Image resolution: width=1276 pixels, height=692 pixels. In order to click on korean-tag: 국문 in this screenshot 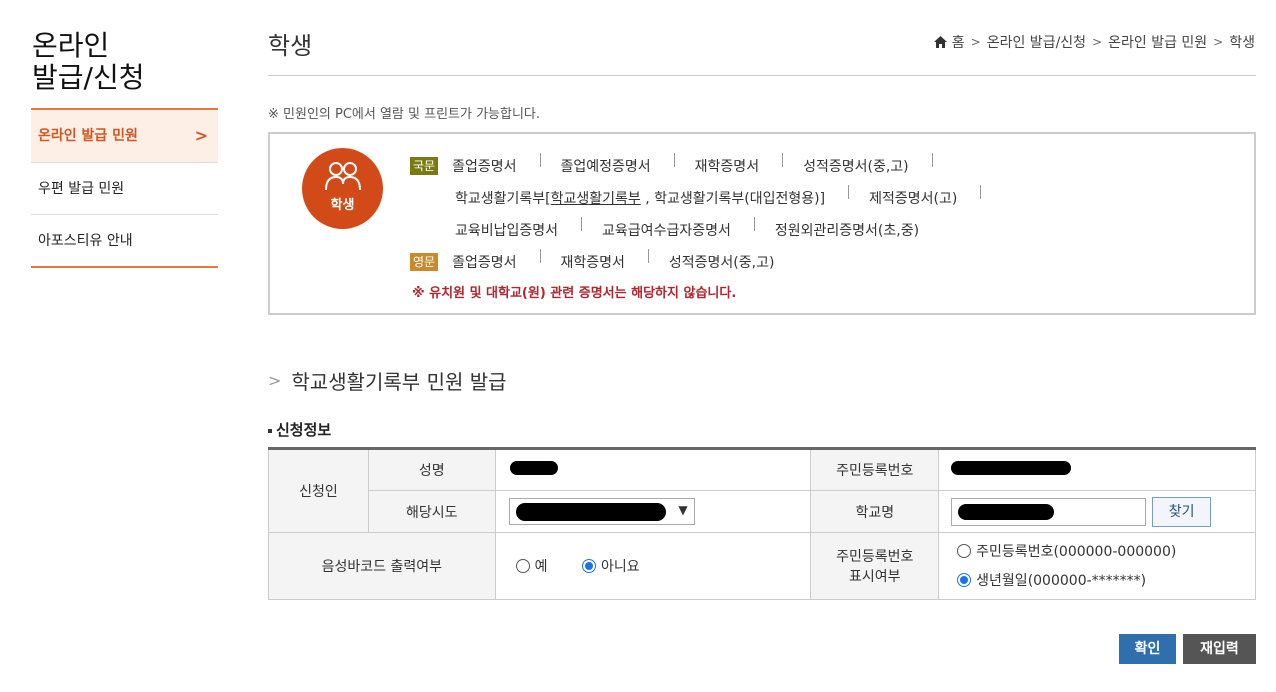, I will do `click(424, 166)`.